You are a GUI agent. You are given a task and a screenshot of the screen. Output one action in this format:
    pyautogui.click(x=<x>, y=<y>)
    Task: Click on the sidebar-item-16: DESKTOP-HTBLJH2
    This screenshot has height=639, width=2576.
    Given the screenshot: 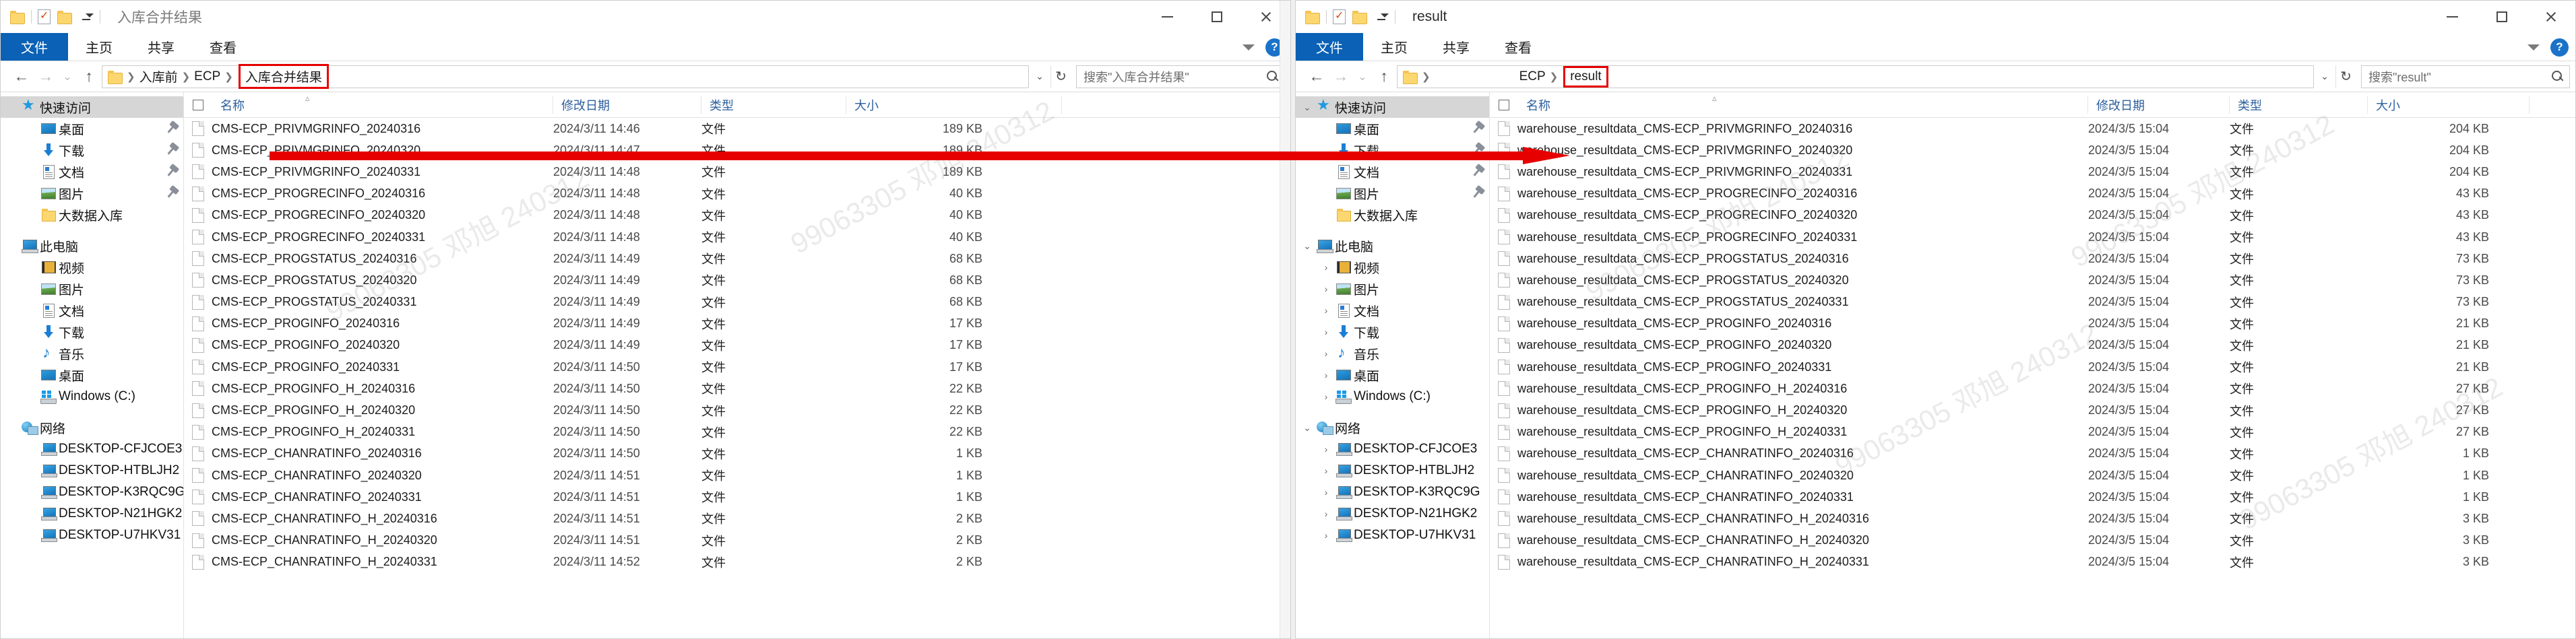 What is the action you would take?
    pyautogui.click(x=92, y=470)
    